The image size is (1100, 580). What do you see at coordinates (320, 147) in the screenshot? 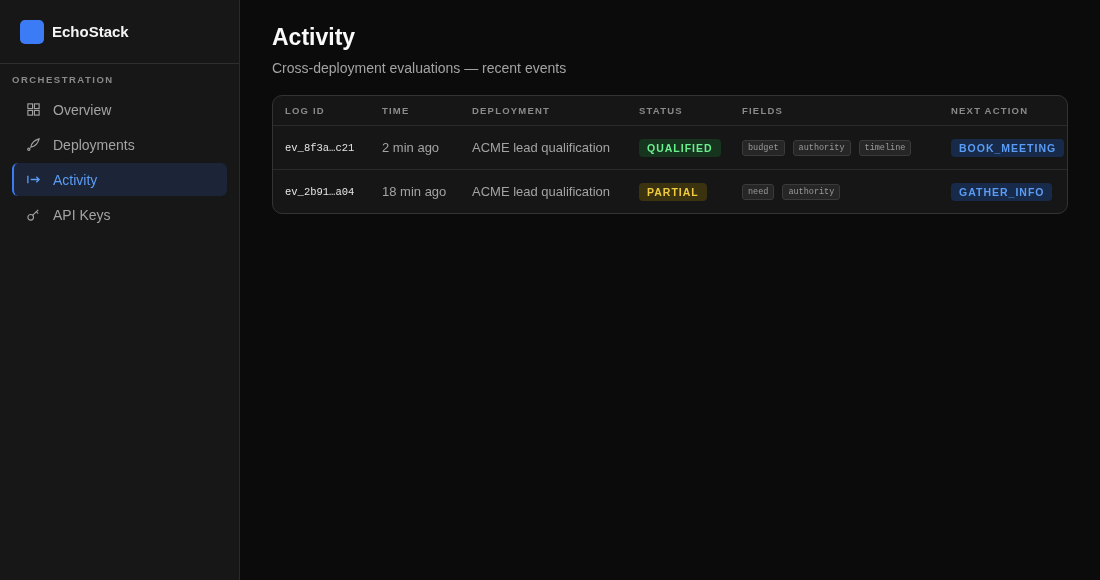
I see `log-id: ev_8f3a…c21` at bounding box center [320, 147].